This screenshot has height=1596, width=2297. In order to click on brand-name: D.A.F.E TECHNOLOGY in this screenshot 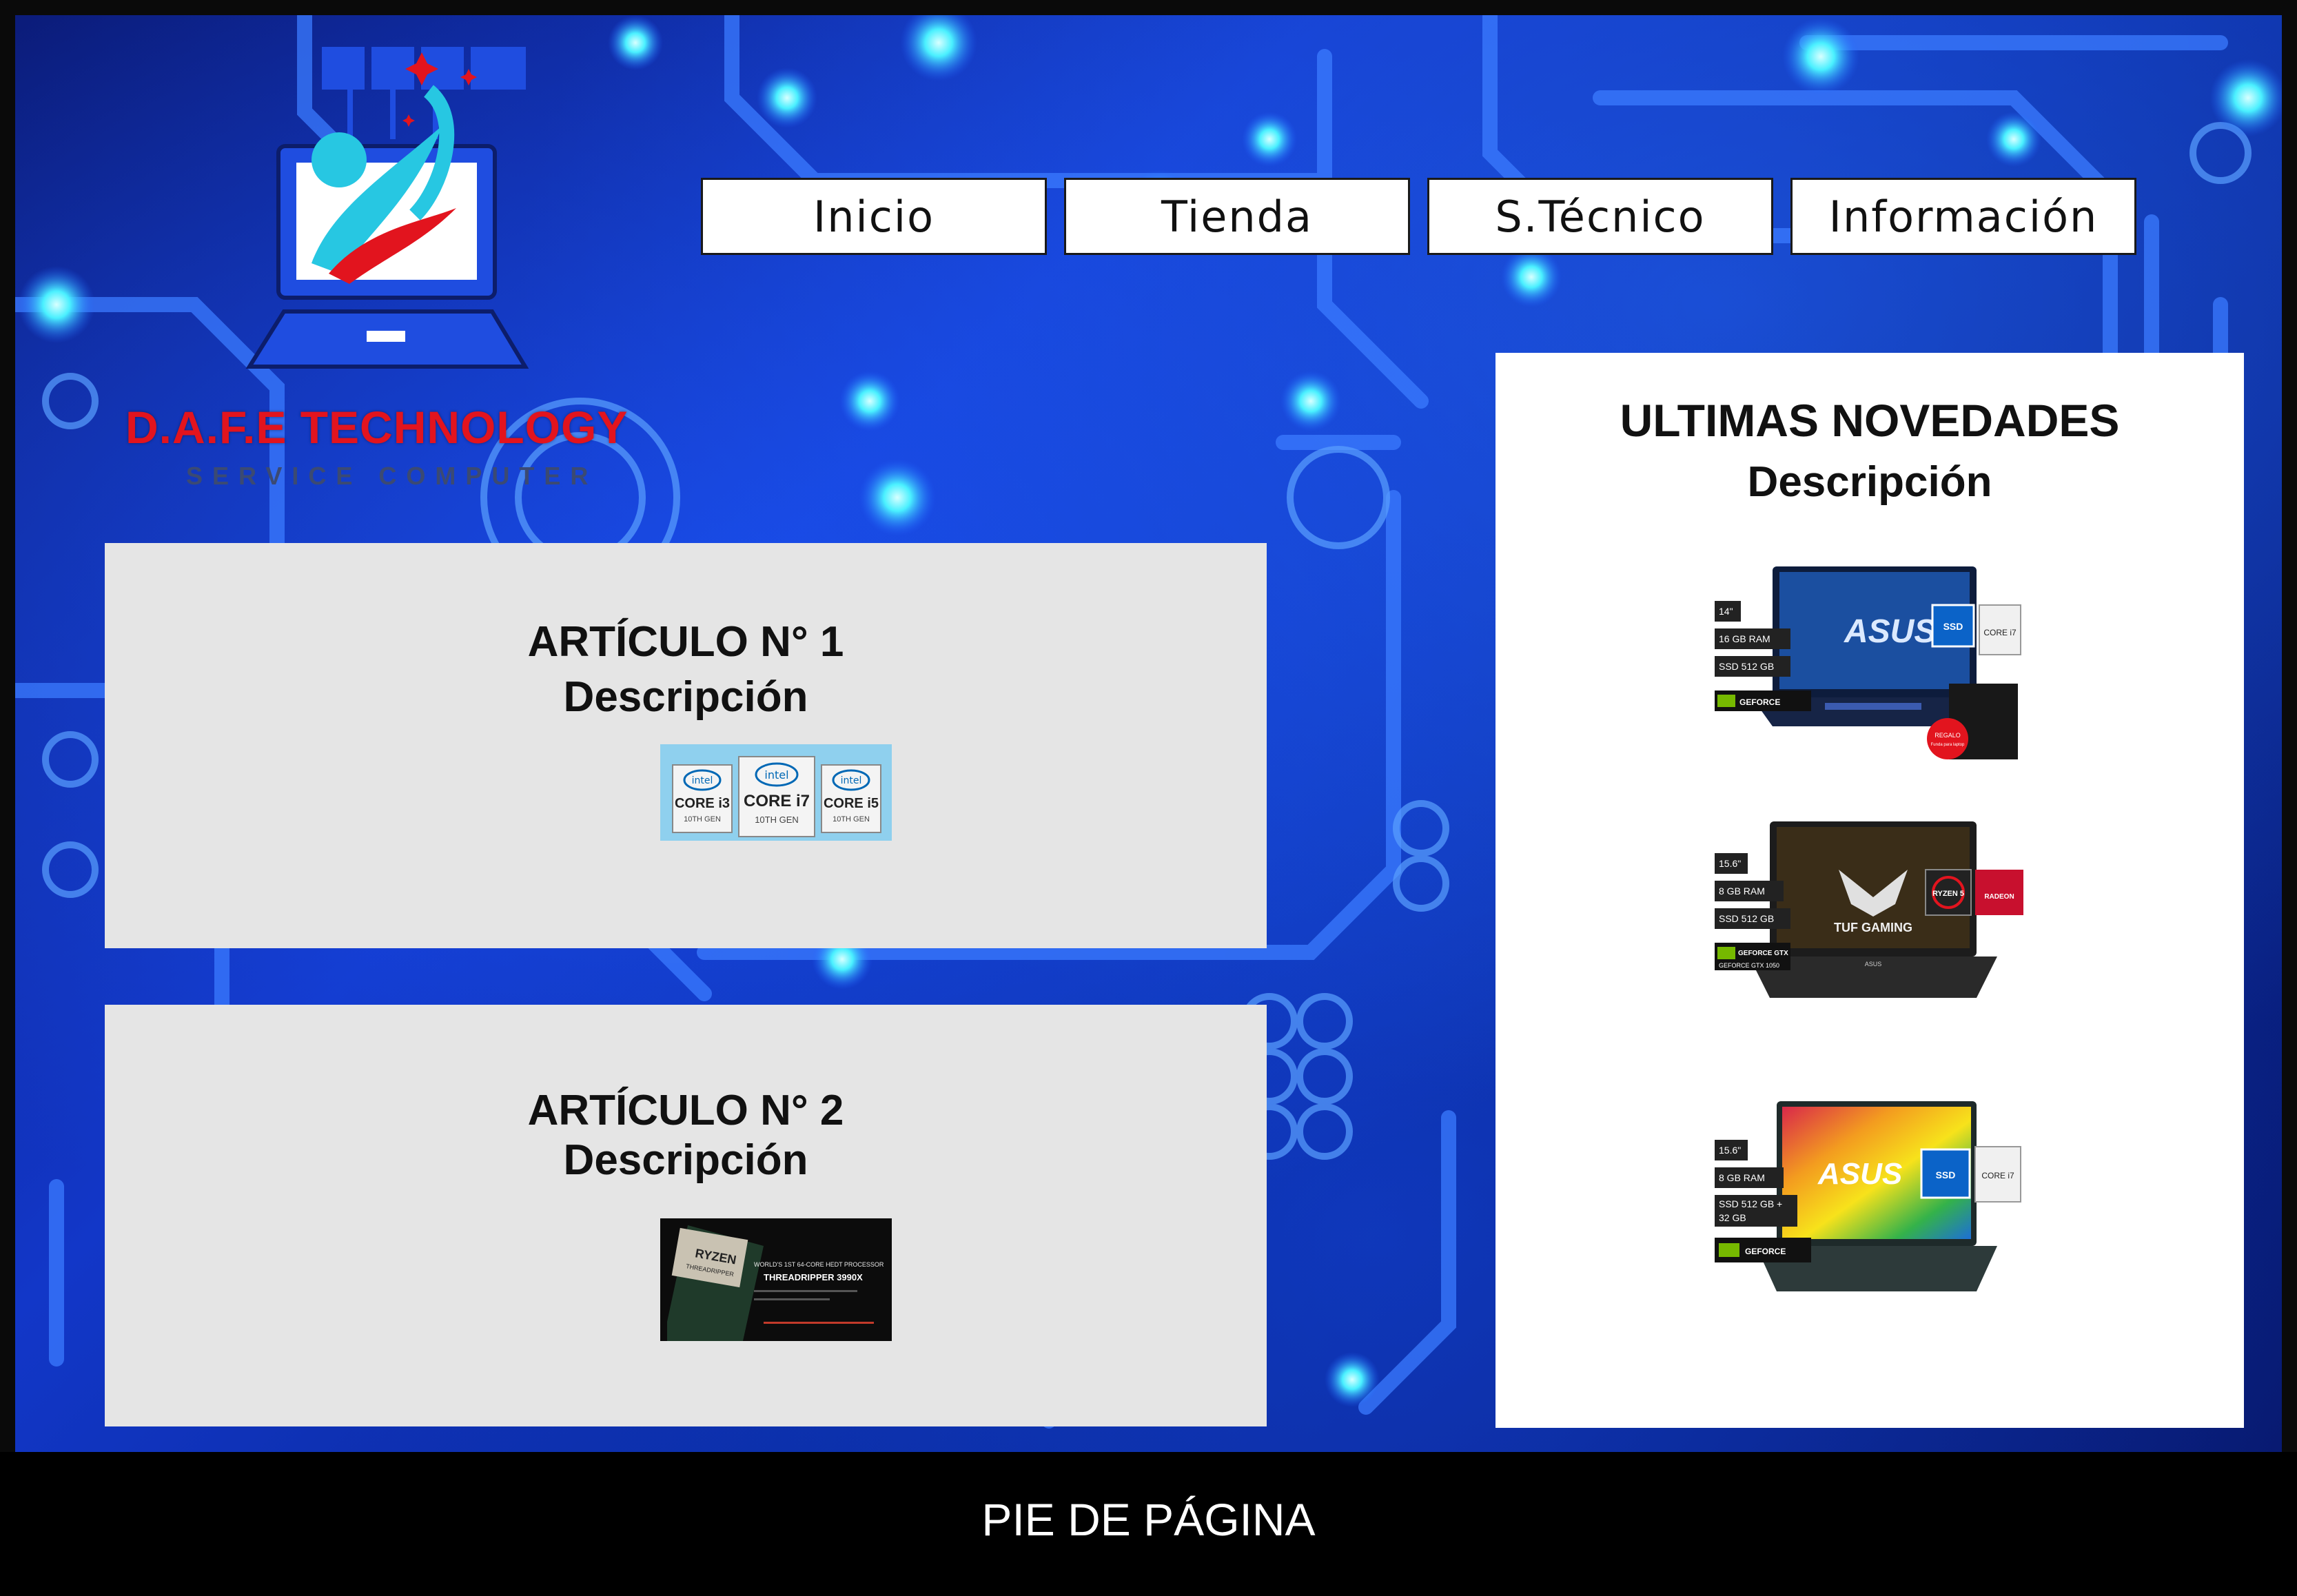, I will do `click(377, 427)`.